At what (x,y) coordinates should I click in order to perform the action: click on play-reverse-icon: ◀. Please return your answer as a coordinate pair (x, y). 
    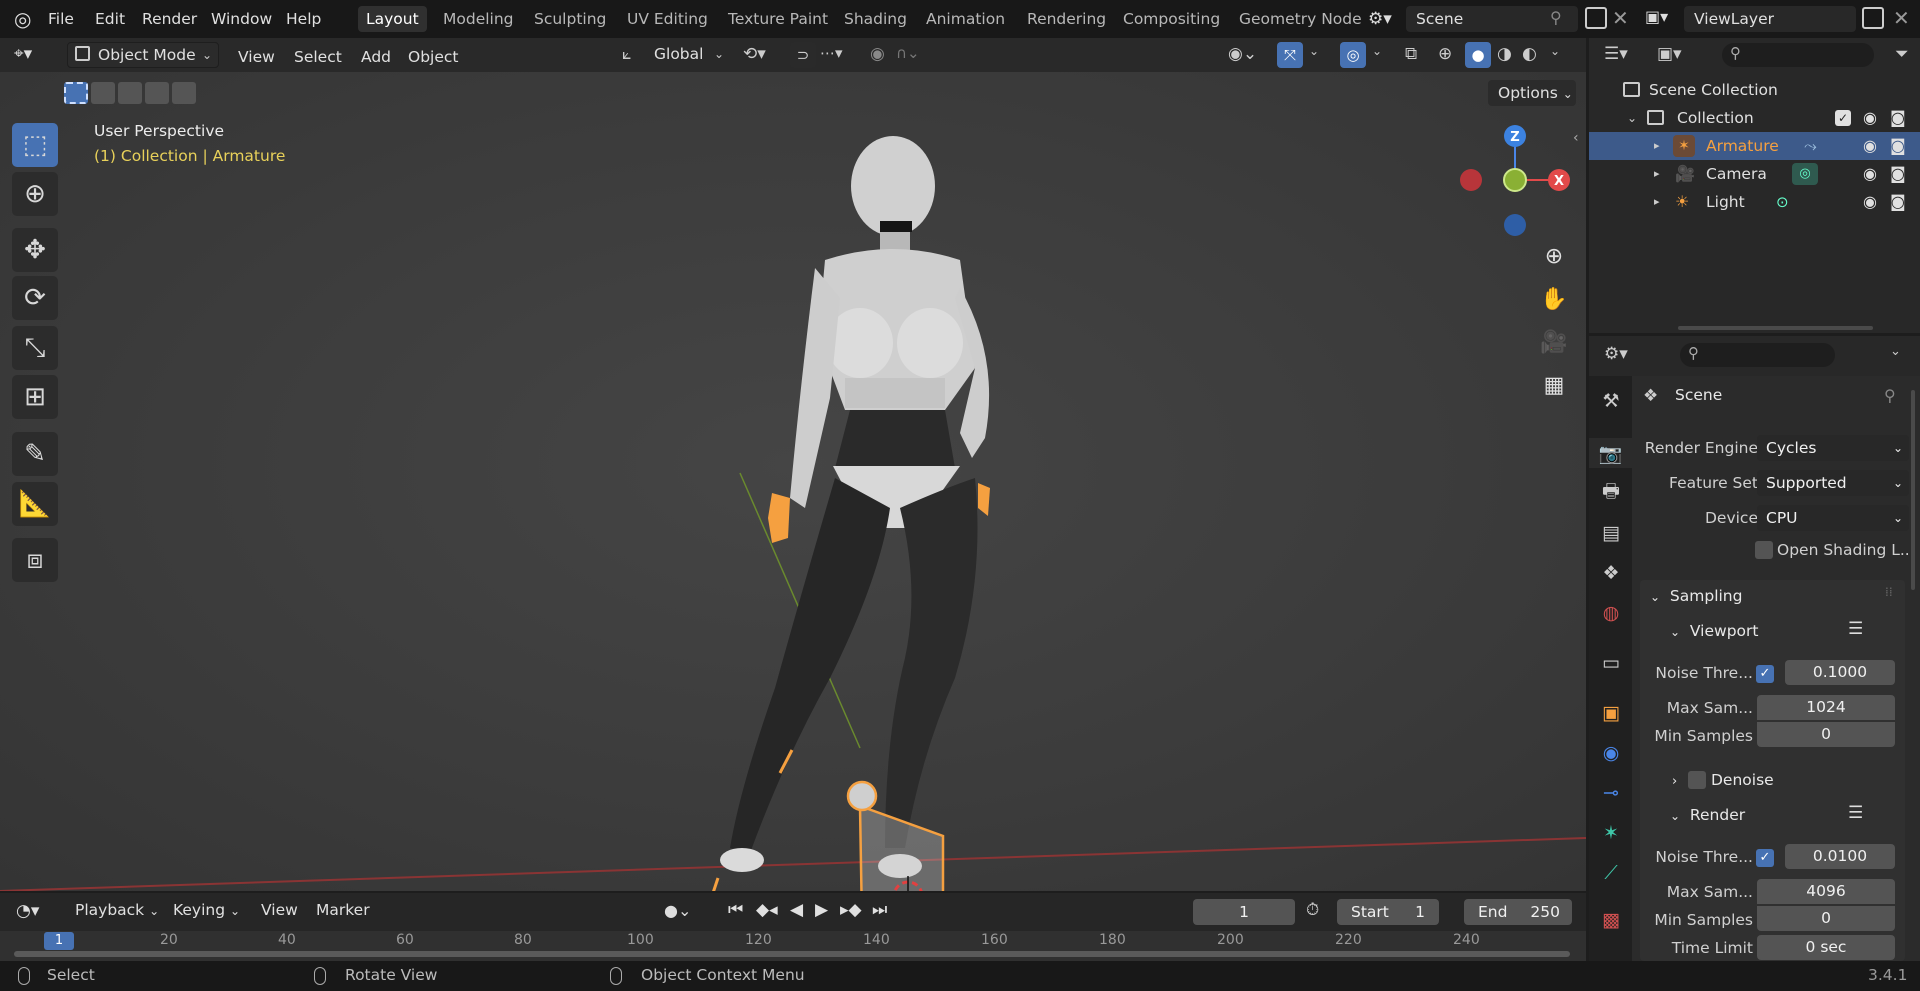
    Looking at the image, I should click on (796, 910).